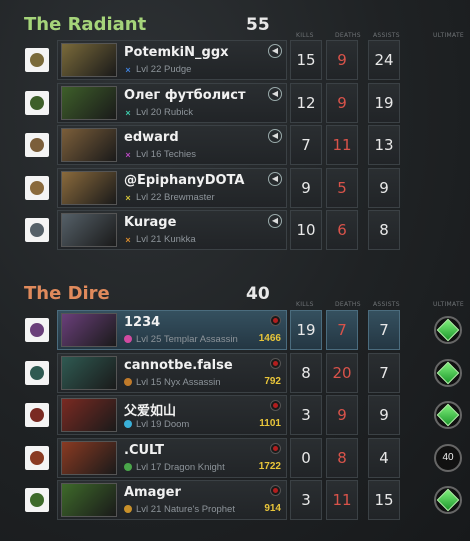  I want to click on hero-level-text: Lvl 25 Templar Assassin, so click(187, 339).